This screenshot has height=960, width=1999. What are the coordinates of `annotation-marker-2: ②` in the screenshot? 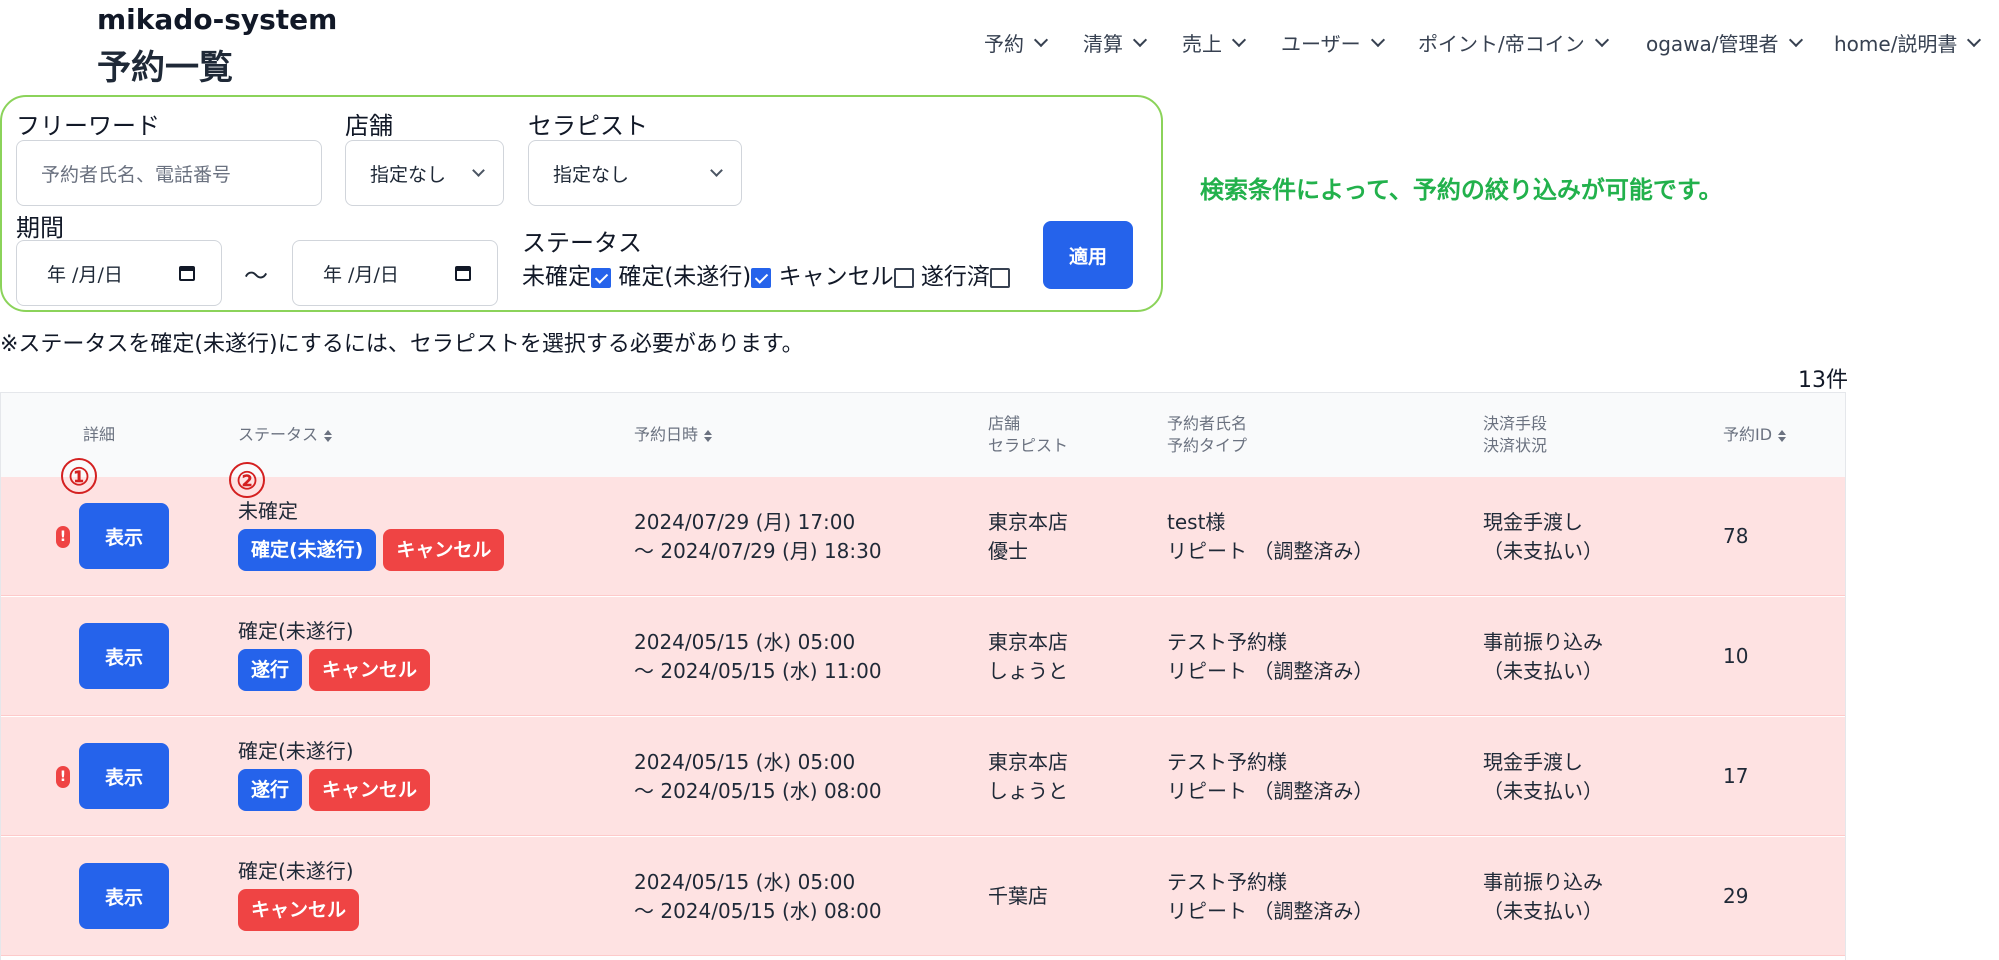 It's located at (247, 480).